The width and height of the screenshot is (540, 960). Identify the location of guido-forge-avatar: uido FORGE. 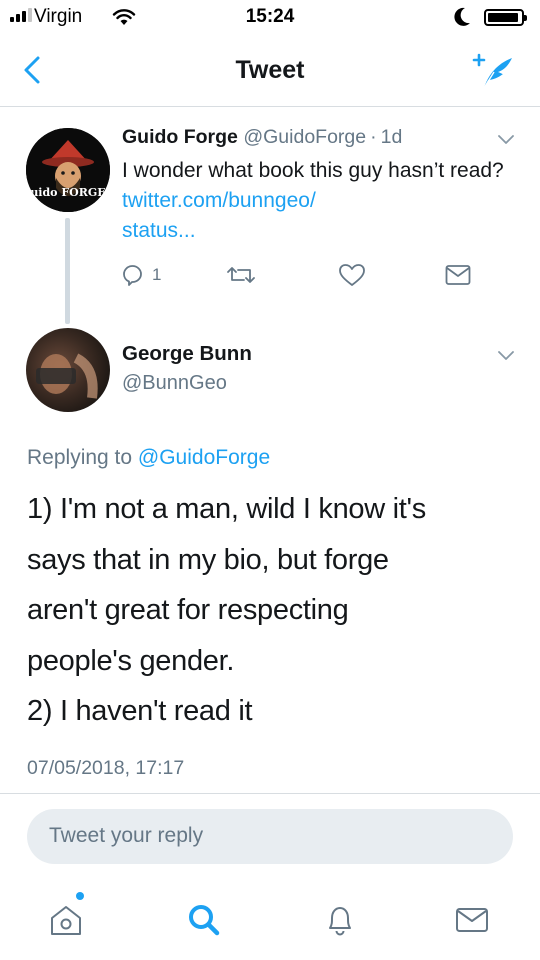
(68, 170).